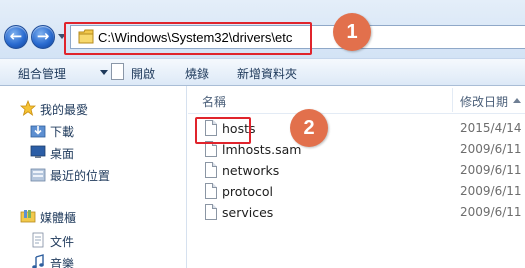 Image resolution: width=525 pixels, height=268 pixels. What do you see at coordinates (104, 72) in the screenshot?
I see `chevron-down-icon` at bounding box center [104, 72].